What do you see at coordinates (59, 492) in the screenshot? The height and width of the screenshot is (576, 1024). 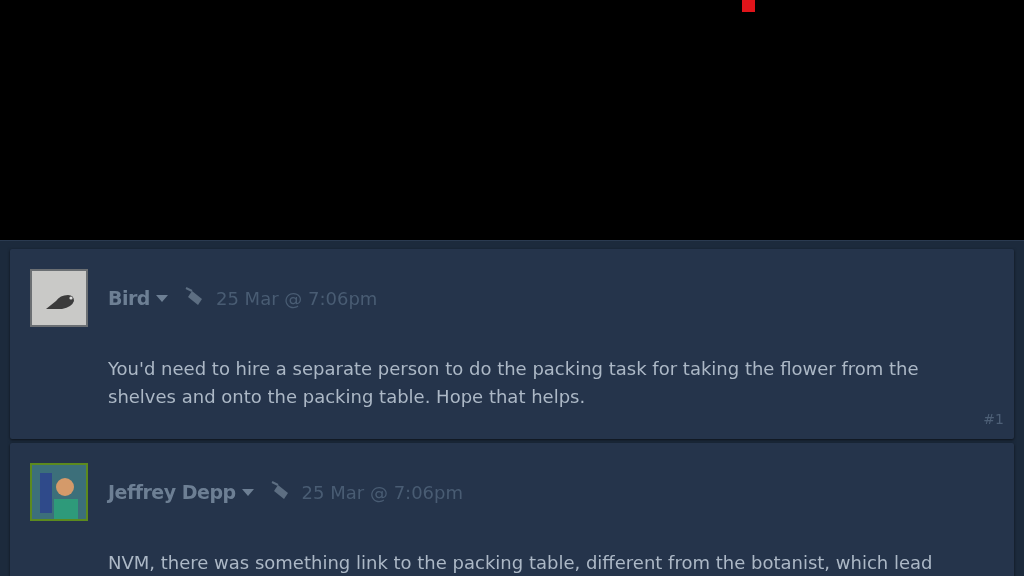 I see `avatar-picture` at bounding box center [59, 492].